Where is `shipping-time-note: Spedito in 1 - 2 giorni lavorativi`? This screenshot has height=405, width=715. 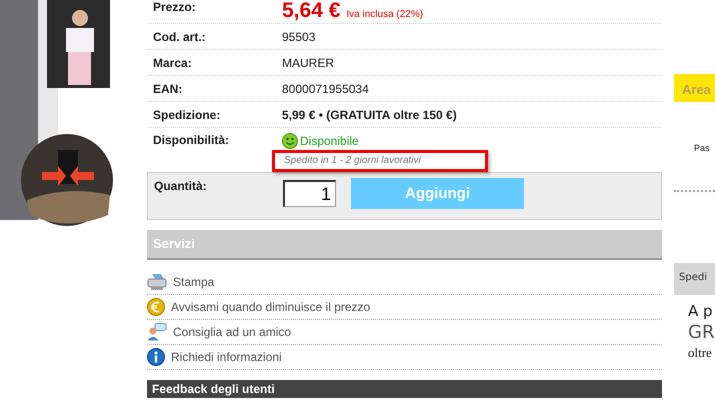
shipping-time-note: Spedito in 1 - 2 giorni lavorativi is located at coordinates (380, 161).